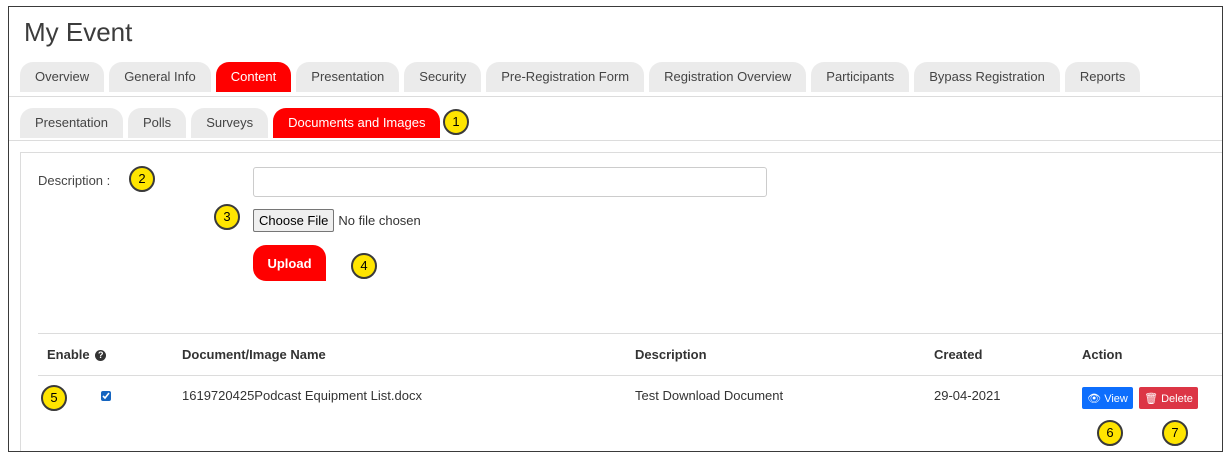 This screenshot has height=458, width=1228. What do you see at coordinates (860, 77) in the screenshot?
I see `tab-participants: Participants` at bounding box center [860, 77].